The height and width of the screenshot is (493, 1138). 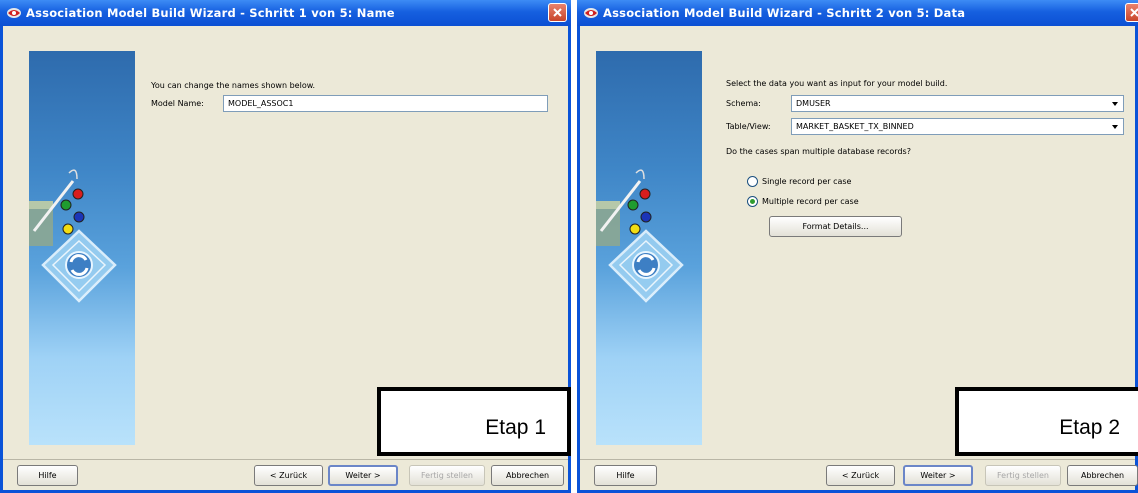 I want to click on table-view-value: MARKET_BASKET_TX_BINNED, so click(x=855, y=126).